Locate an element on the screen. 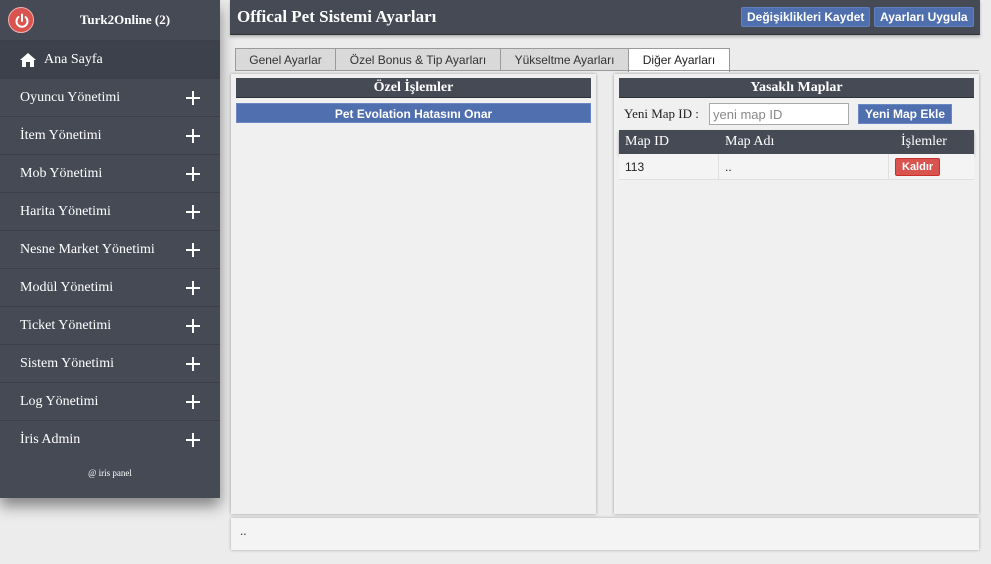 This screenshot has width=991, height=564. banned-maps-table: Map ID Map Adı İşlemler 113 .. Kaldır is located at coordinates (796, 155).